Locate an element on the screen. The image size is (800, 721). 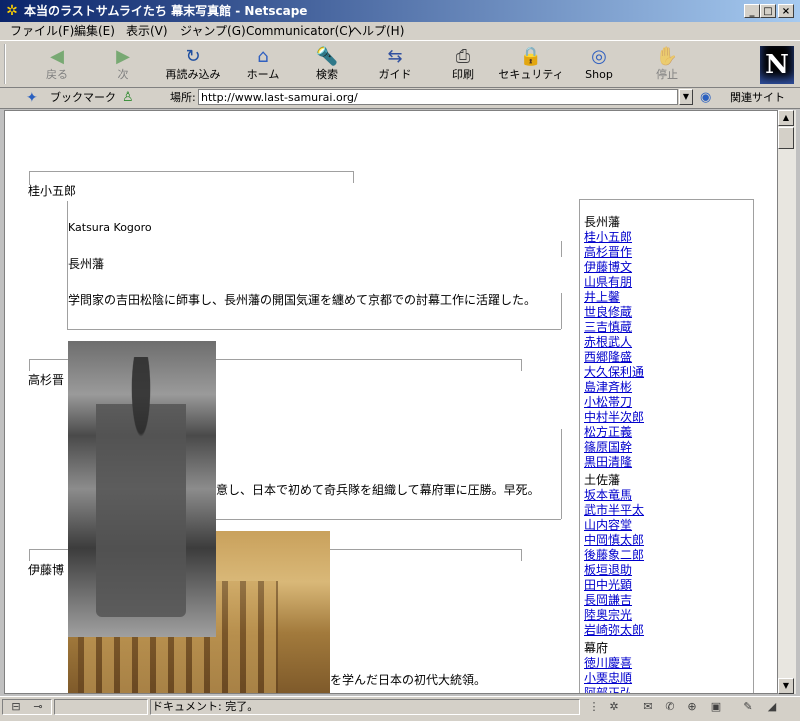
toolbar-grip is located at coordinates (9, 64).